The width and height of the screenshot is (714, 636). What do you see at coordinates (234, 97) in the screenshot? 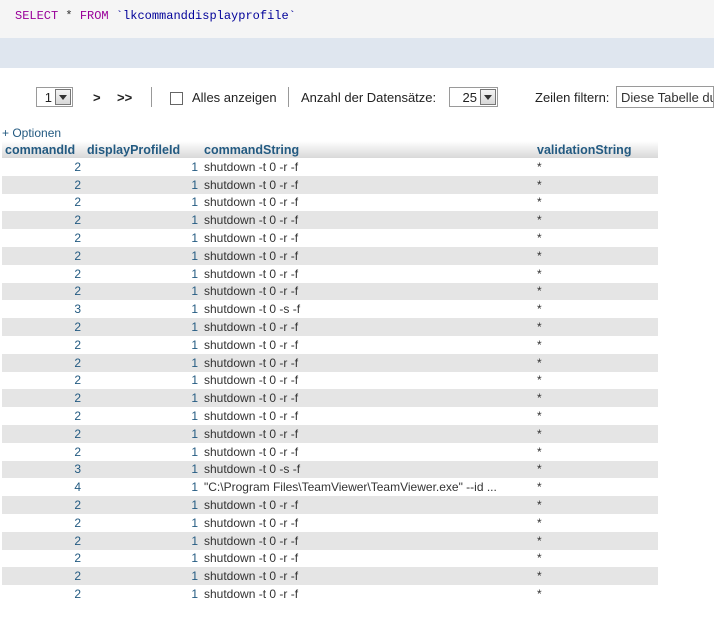
I see `show-all-label: Alles anzeigen` at bounding box center [234, 97].